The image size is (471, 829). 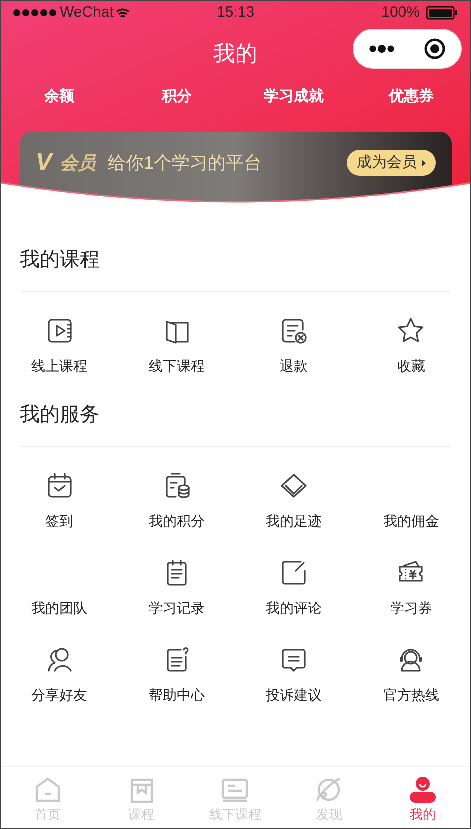 I want to click on member-slogan: 给你1个学习的平台, so click(x=185, y=163).